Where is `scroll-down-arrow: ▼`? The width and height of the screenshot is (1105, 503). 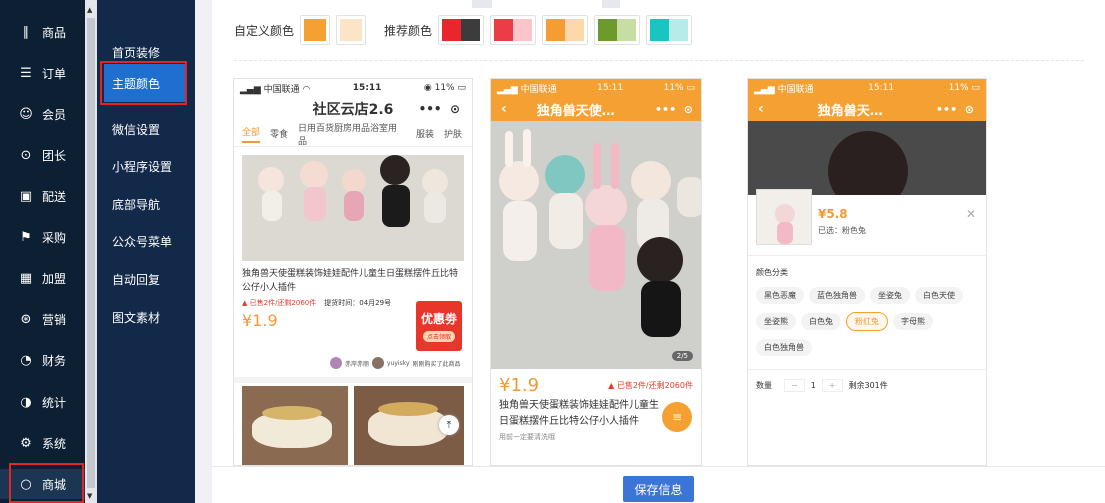 scroll-down-arrow: ▼ is located at coordinates (89, 496).